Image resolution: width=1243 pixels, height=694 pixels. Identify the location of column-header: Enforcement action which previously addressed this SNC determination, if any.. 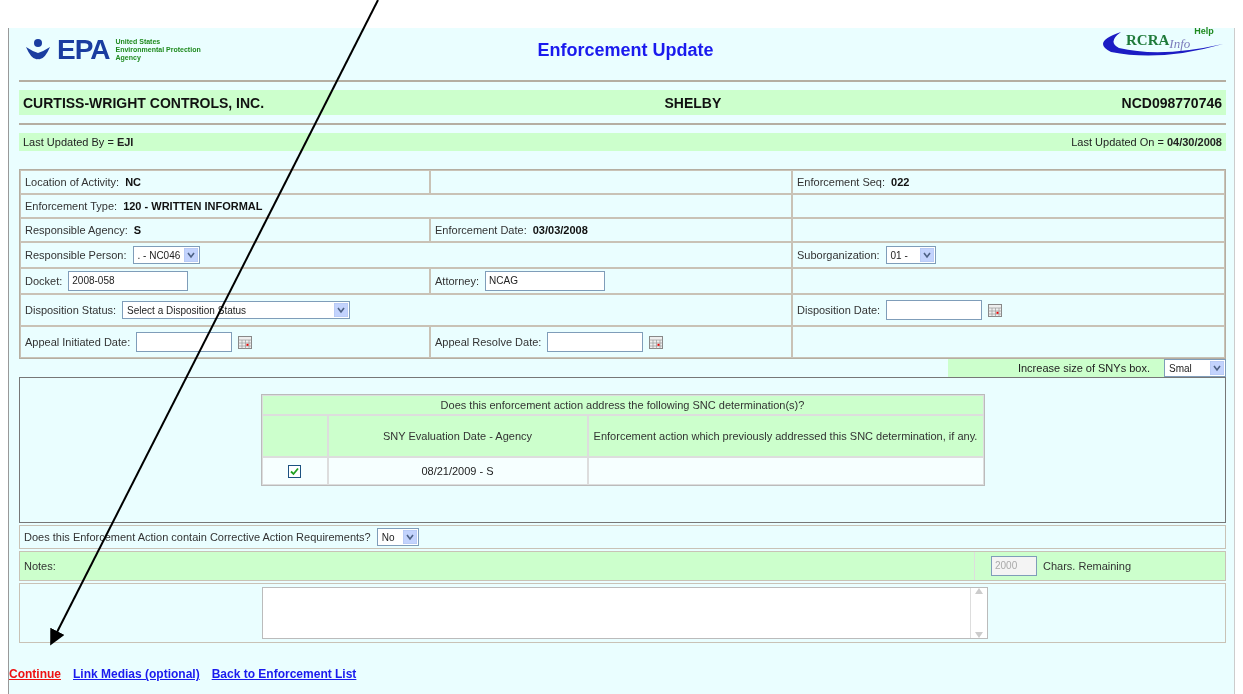
(785, 436).